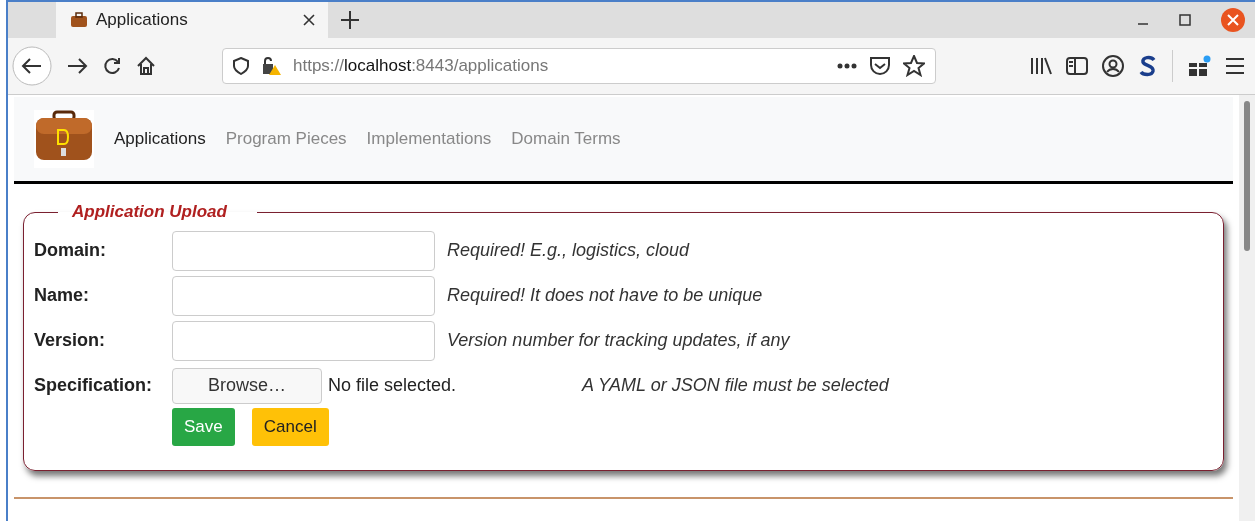 The image size is (1255, 521). What do you see at coordinates (350, 20) in the screenshot?
I see `plus-icon` at bounding box center [350, 20].